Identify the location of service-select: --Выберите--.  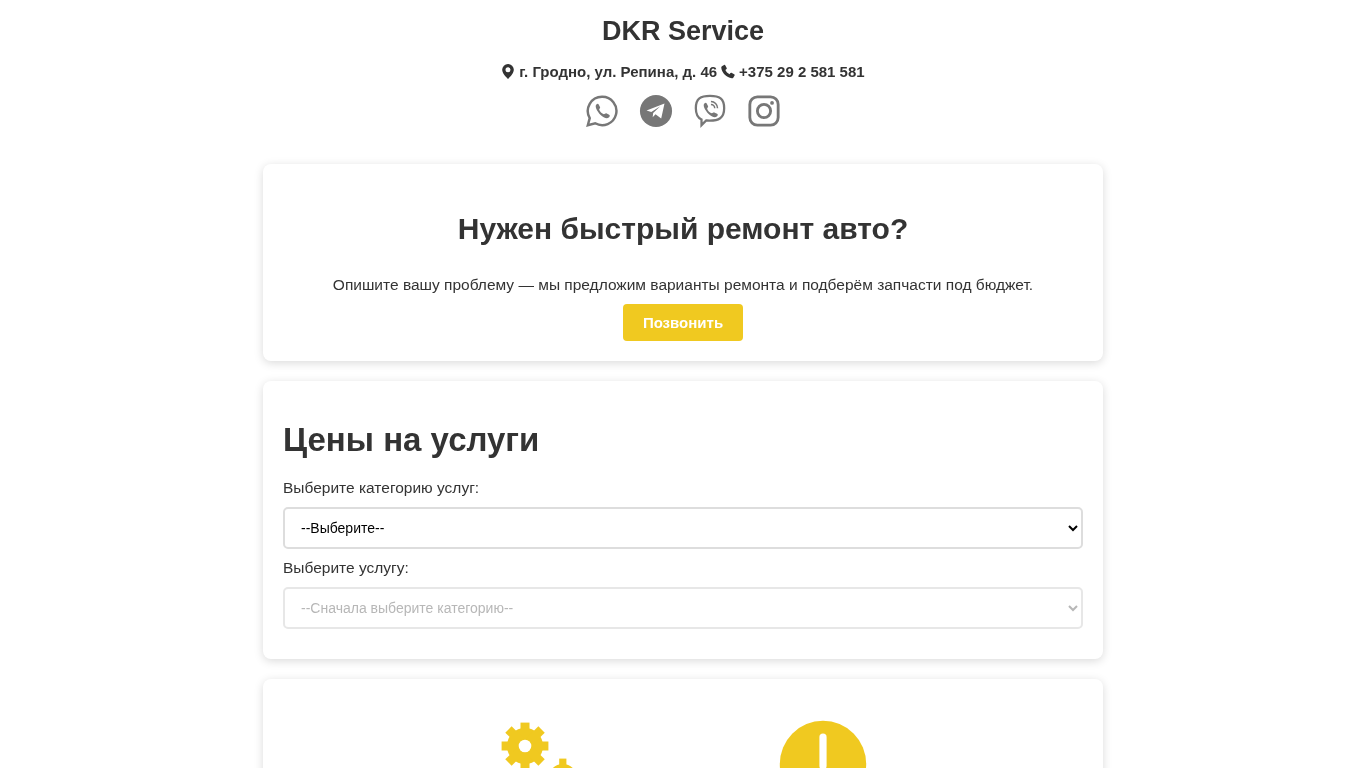
(683, 528).